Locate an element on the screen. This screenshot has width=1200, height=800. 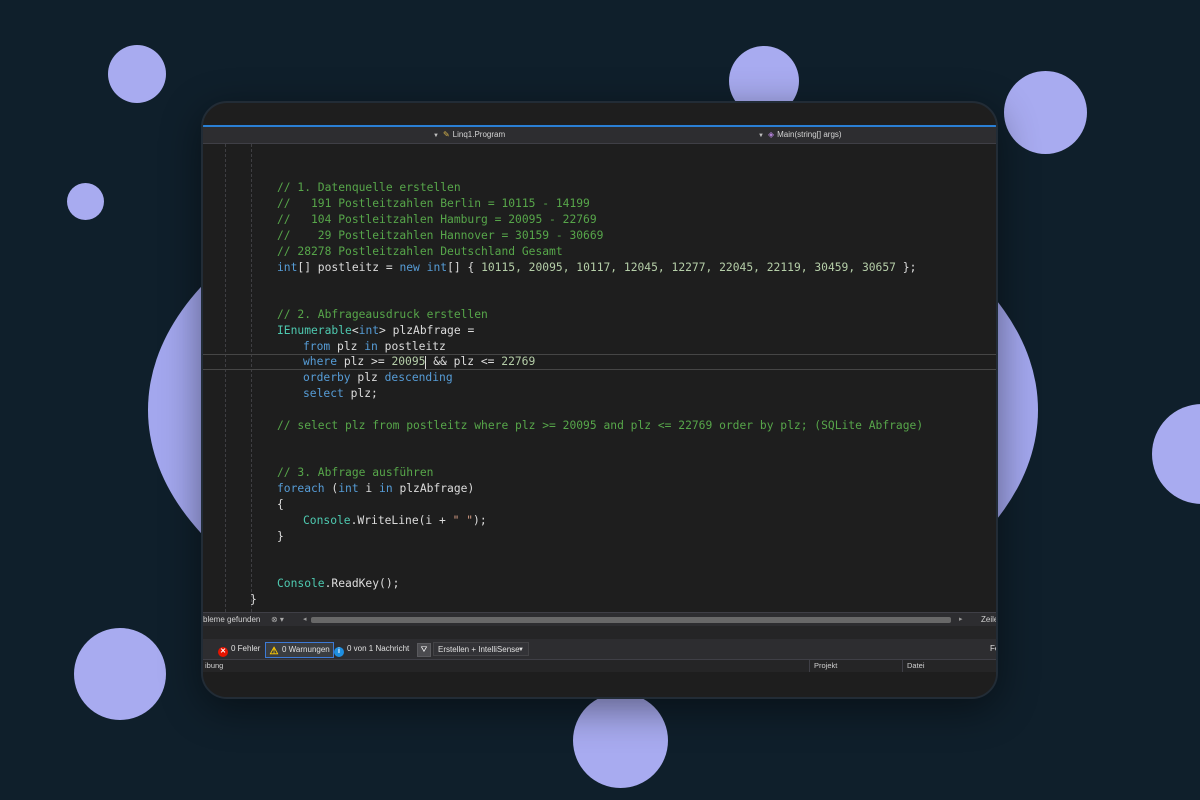
error-list-header: ibung Projekt Datei is located at coordinates (599, 666).